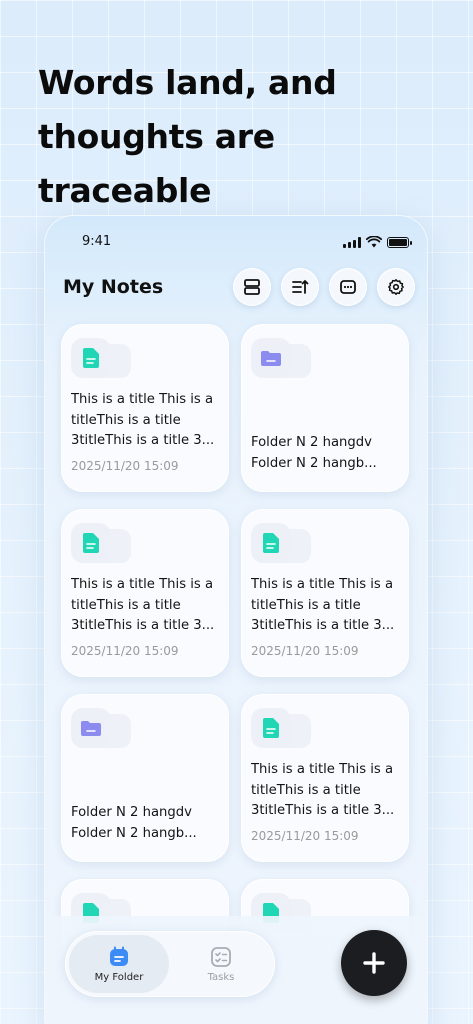 This screenshot has width=473, height=1024. I want to click on tasks-icon, so click(221, 956).